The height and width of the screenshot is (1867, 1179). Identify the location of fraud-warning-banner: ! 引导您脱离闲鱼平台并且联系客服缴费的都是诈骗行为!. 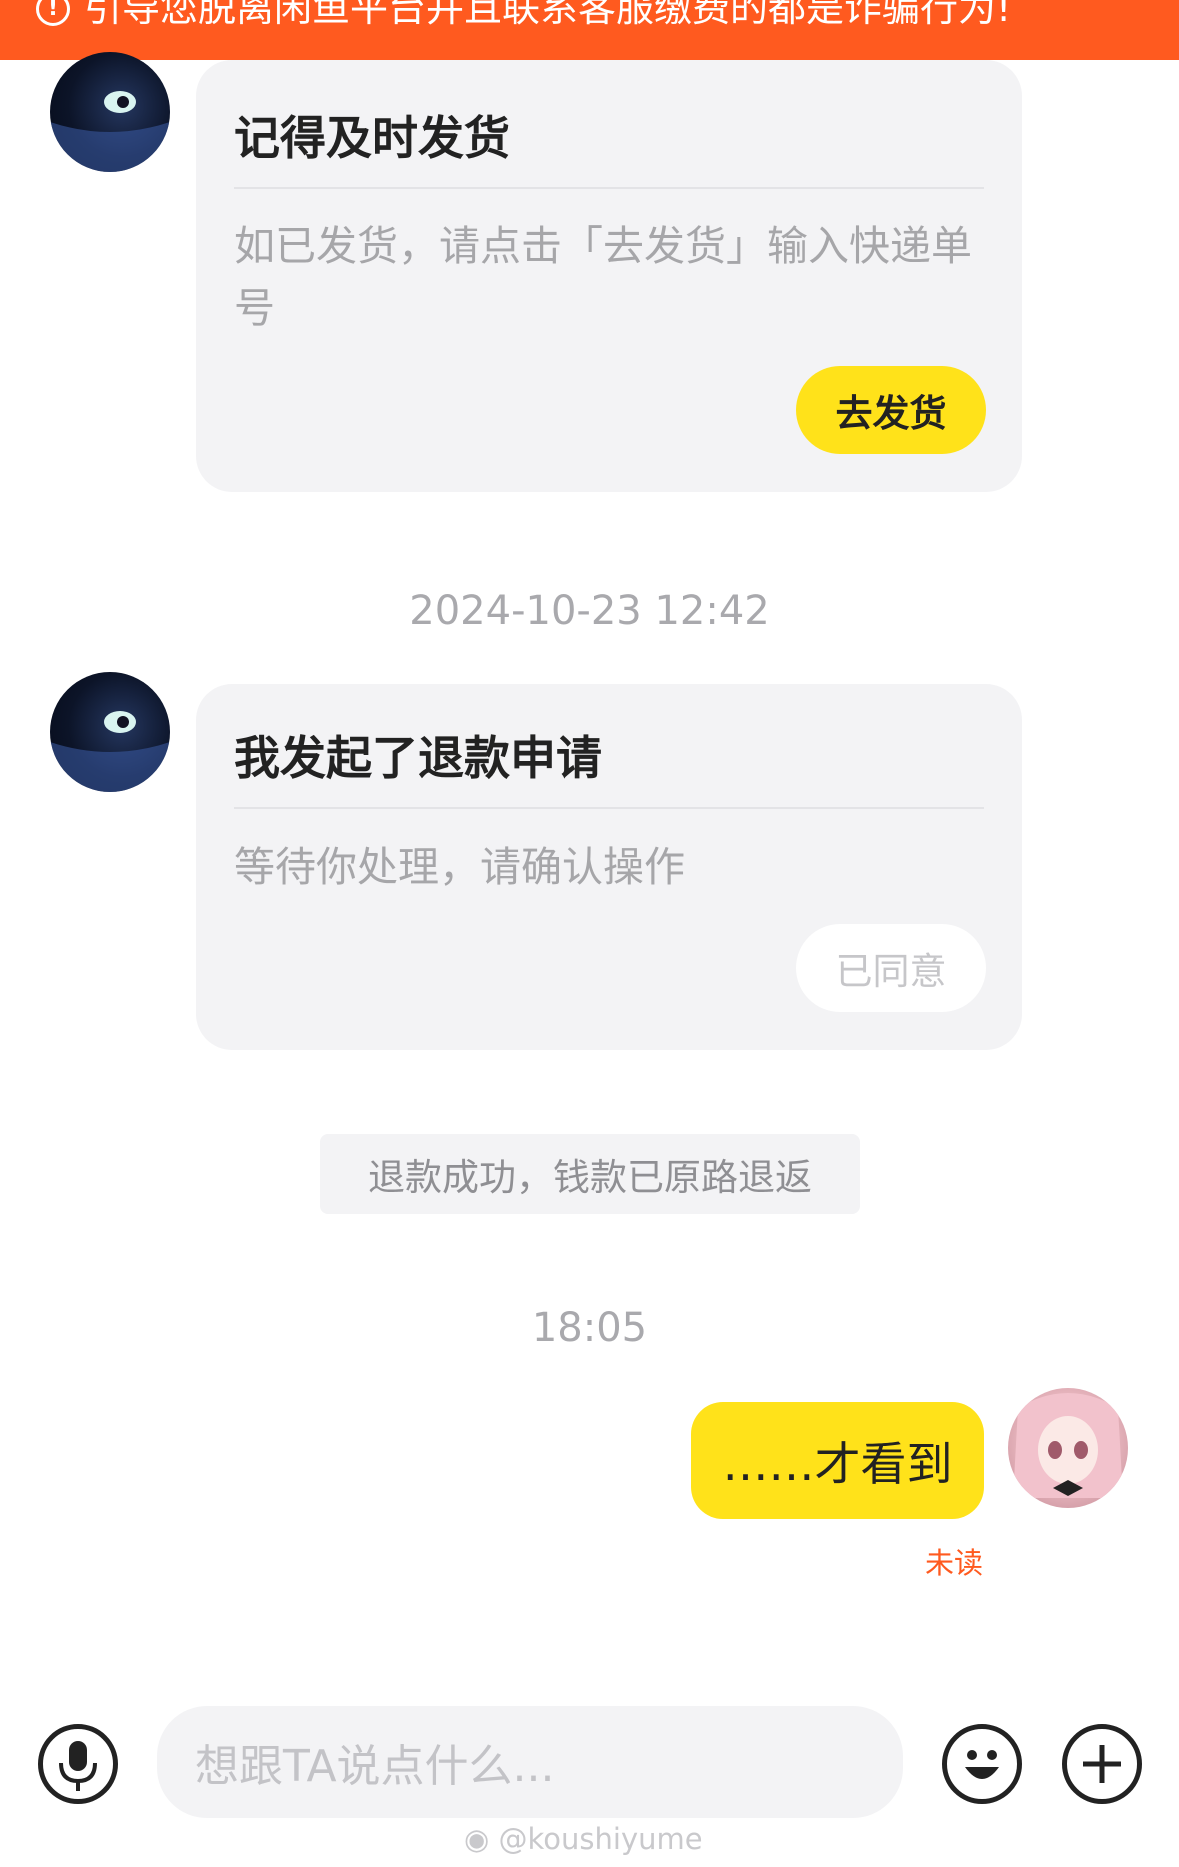
(589, 30).